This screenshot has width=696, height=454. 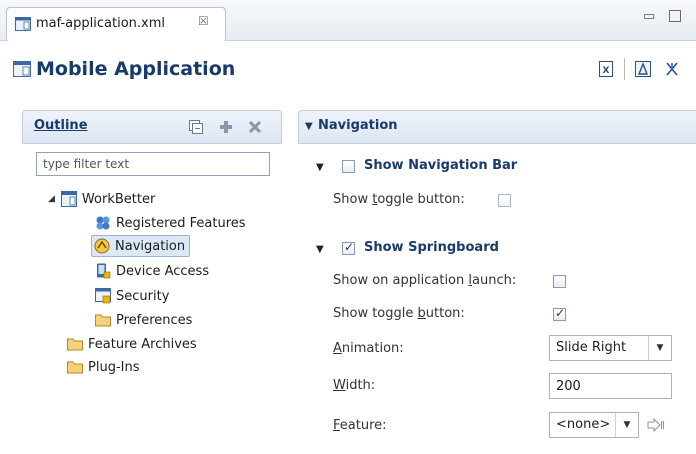 I want to click on show-springboard-checkbox, so click(x=348, y=247).